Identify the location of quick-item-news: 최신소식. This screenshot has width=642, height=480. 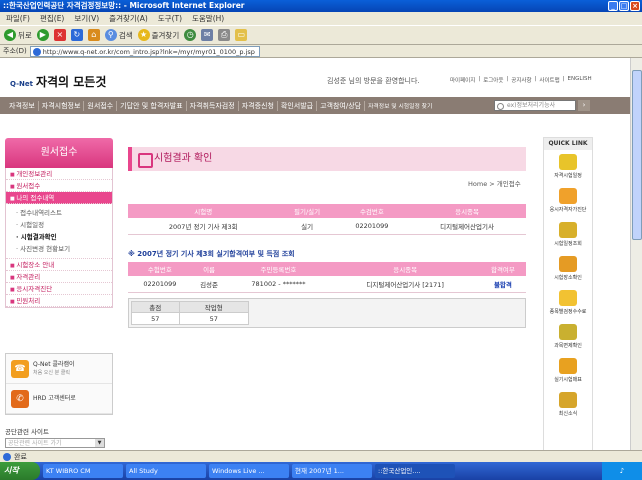
(568, 405).